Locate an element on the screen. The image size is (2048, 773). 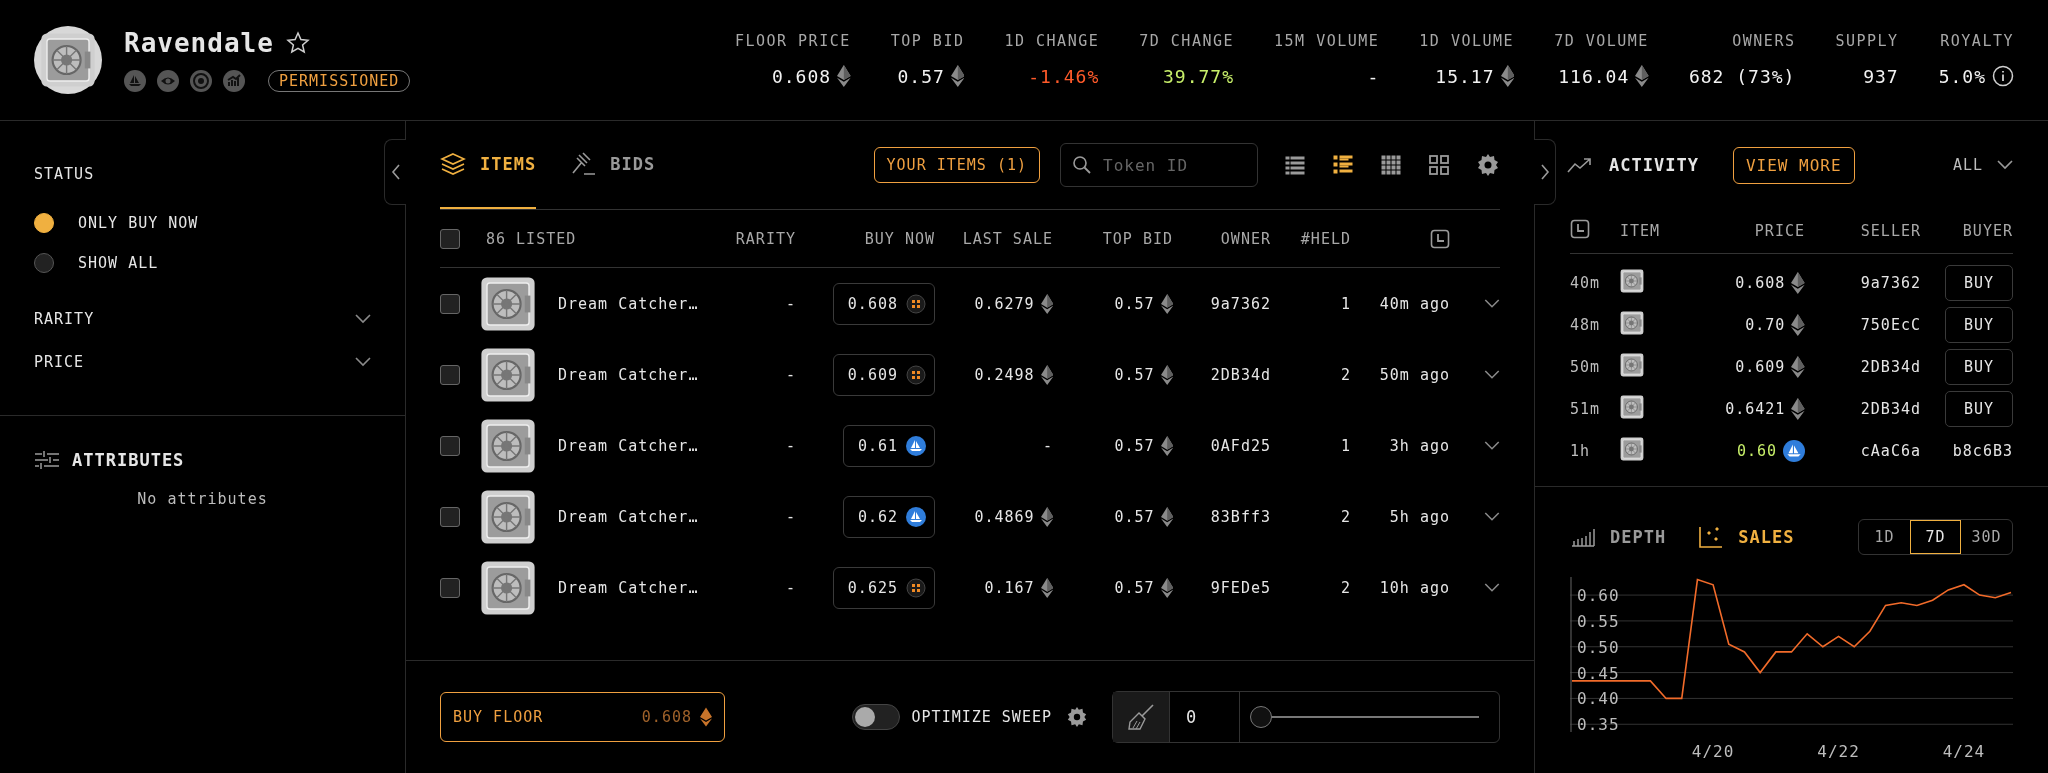
star-icon is located at coordinates (297, 43).